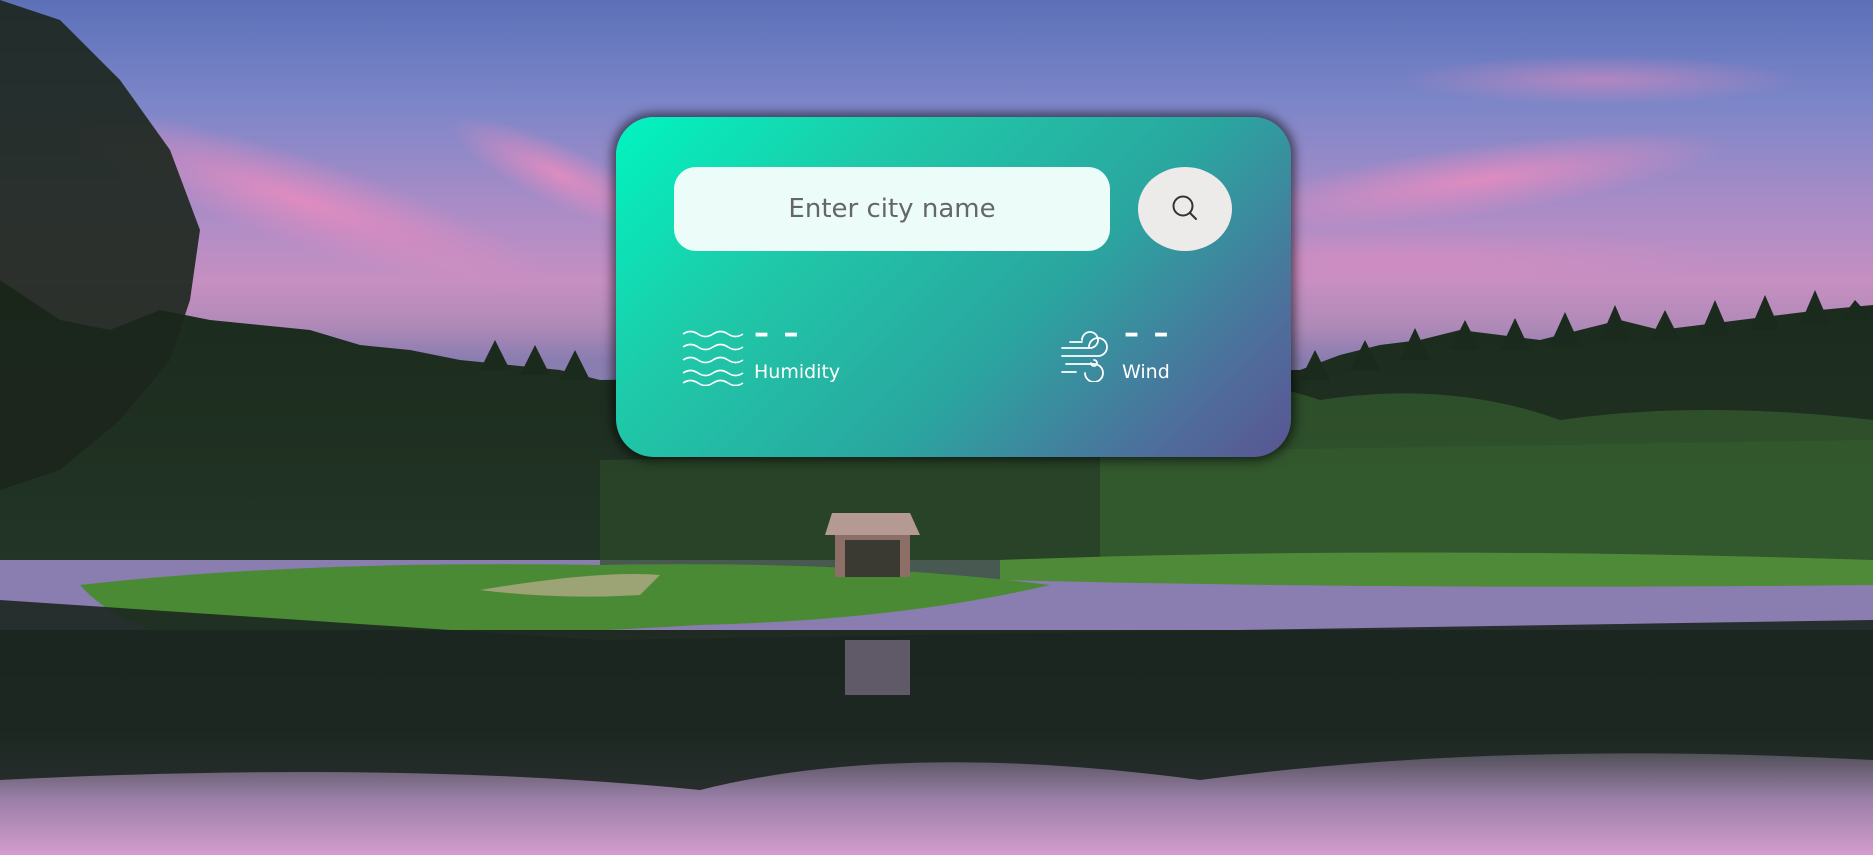 The width and height of the screenshot is (1873, 855). What do you see at coordinates (892, 209) in the screenshot?
I see `city-search-input` at bounding box center [892, 209].